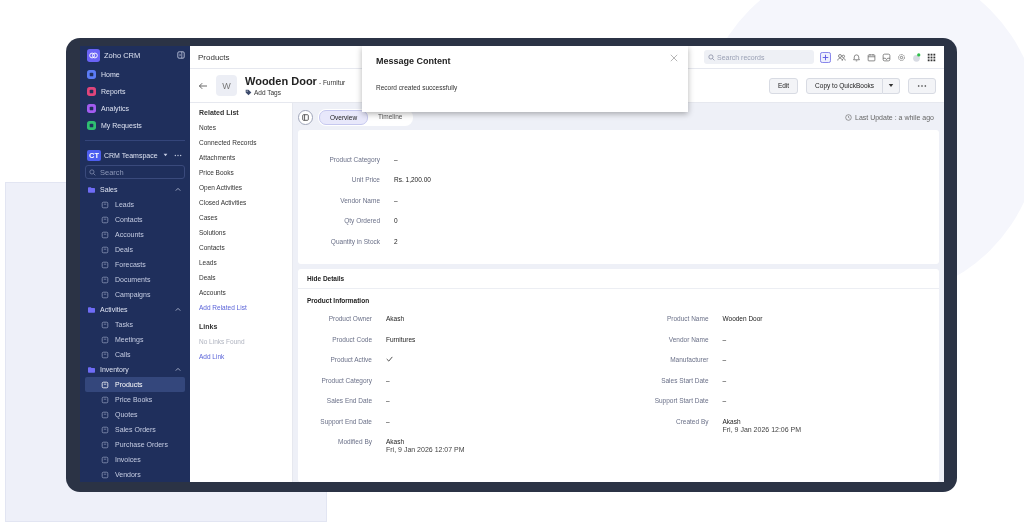 The height and width of the screenshot is (530, 1024). What do you see at coordinates (674, 58) in the screenshot?
I see `close-icon` at bounding box center [674, 58].